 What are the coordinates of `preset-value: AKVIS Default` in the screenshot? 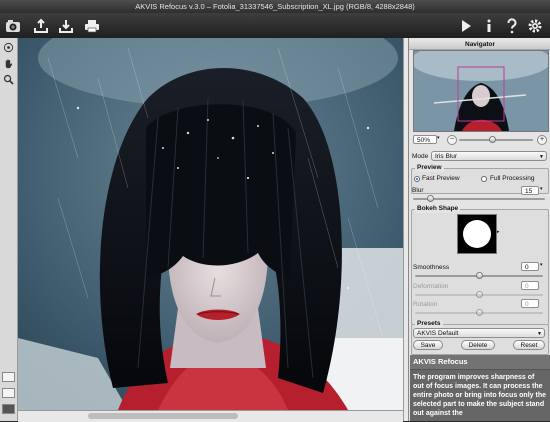 It's located at (438, 333).